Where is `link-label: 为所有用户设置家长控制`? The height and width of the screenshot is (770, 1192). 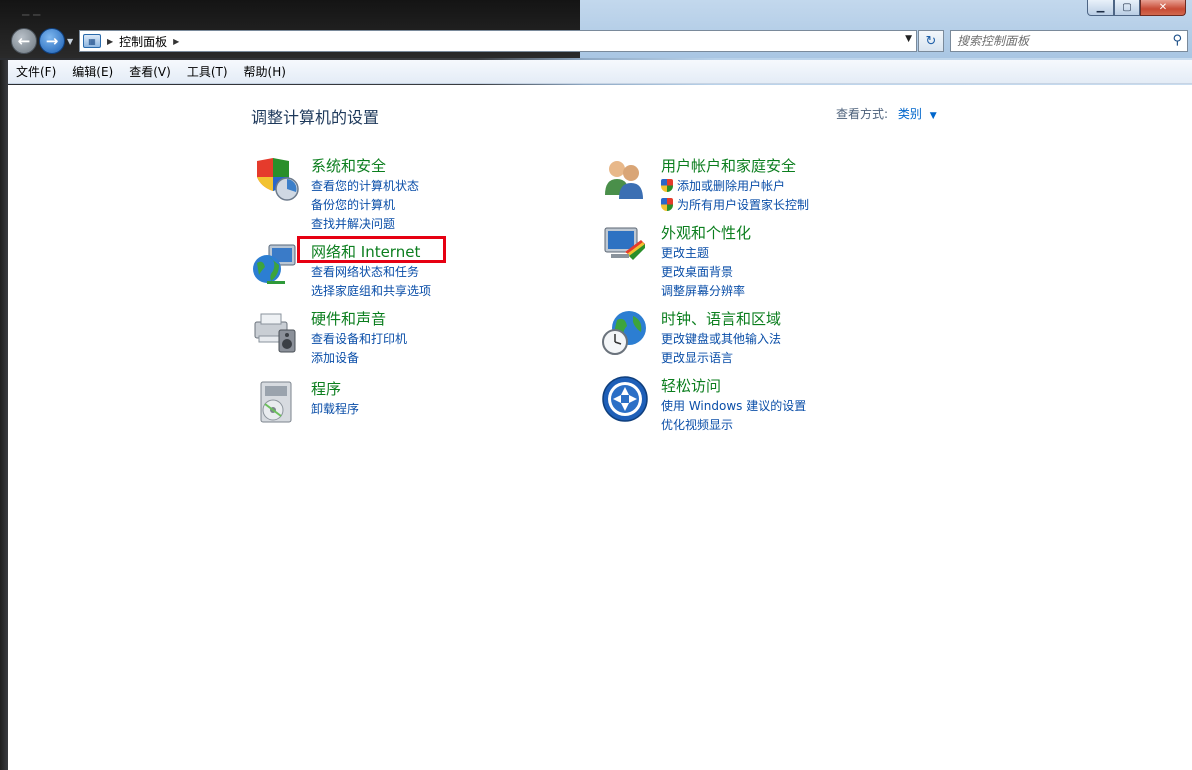 link-label: 为所有用户设置家长控制 is located at coordinates (743, 205).